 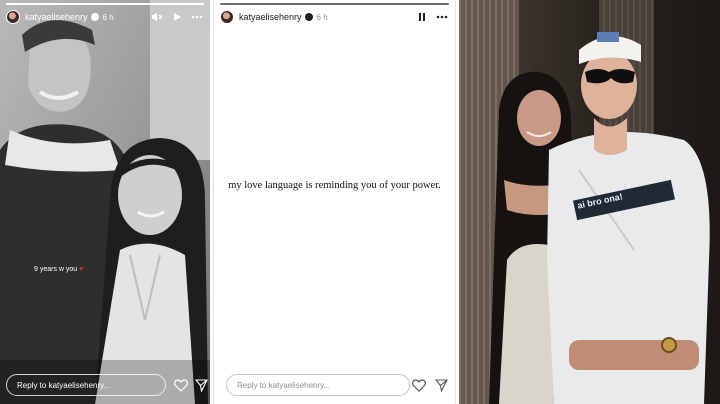 What do you see at coordinates (157, 17) in the screenshot?
I see `volume-muted-icon` at bounding box center [157, 17].